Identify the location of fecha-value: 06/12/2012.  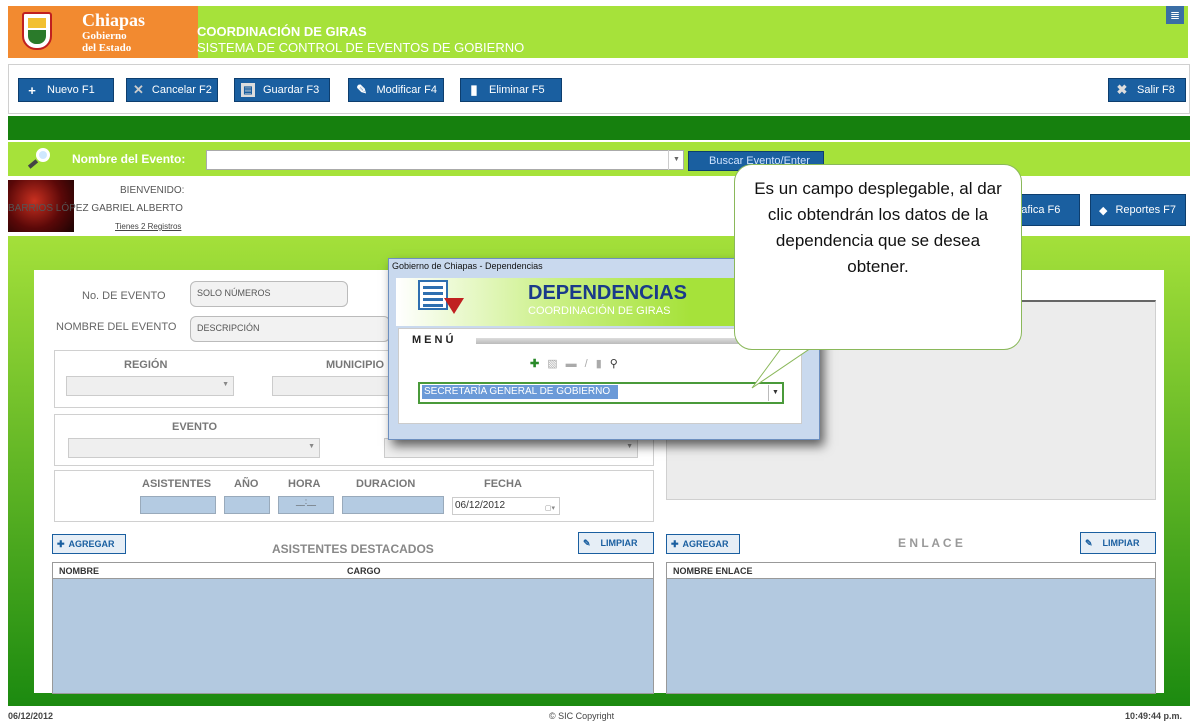
(480, 505).